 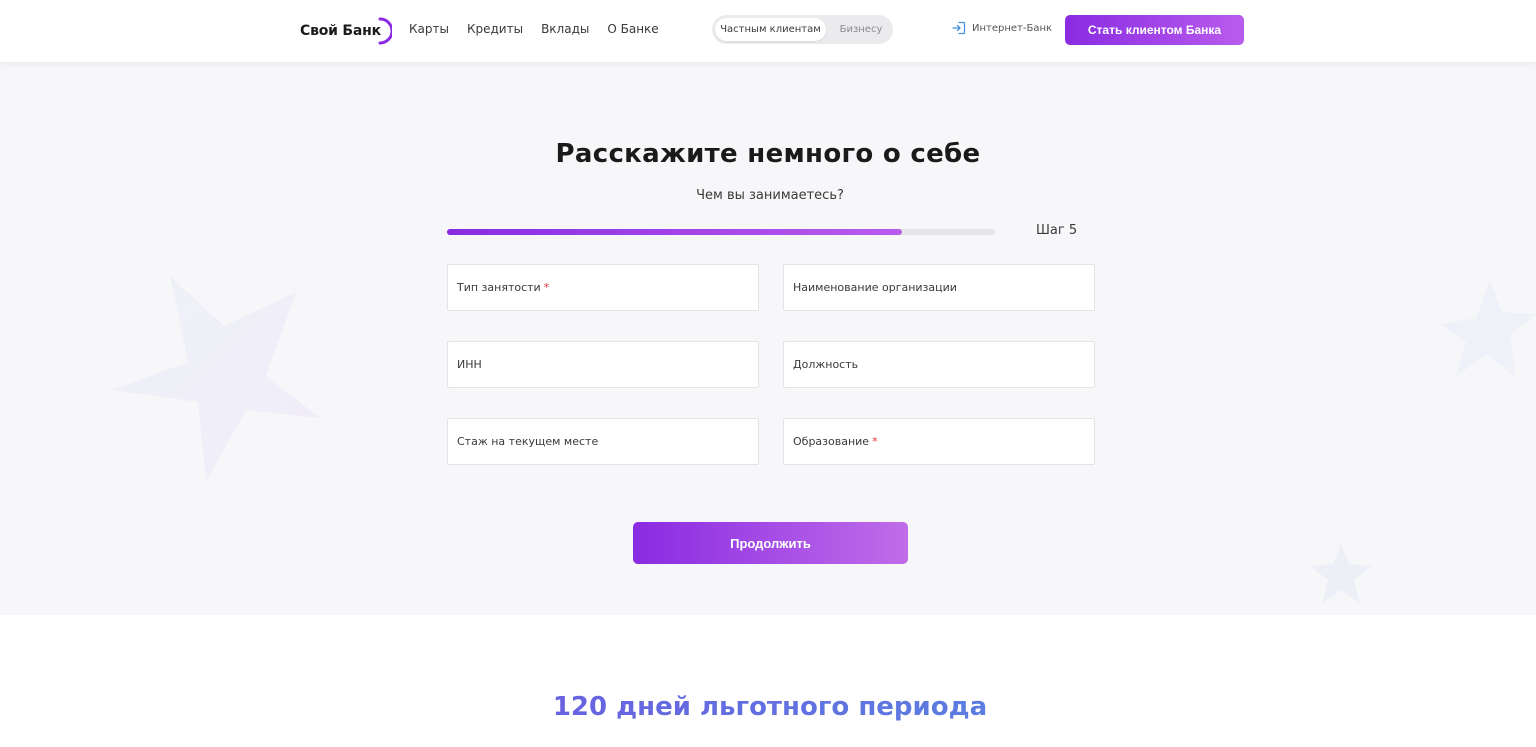 I want to click on education-field: Образование *, so click(x=939, y=441).